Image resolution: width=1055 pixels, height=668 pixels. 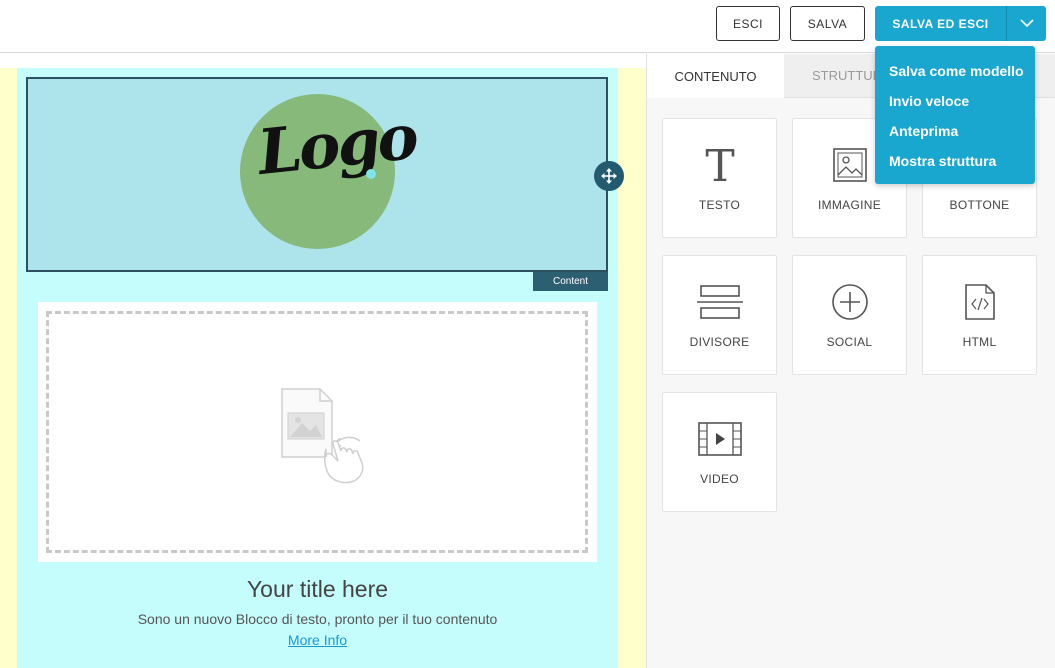 What do you see at coordinates (715, 76) in the screenshot?
I see `tab-contenuto: CONTENUTO` at bounding box center [715, 76].